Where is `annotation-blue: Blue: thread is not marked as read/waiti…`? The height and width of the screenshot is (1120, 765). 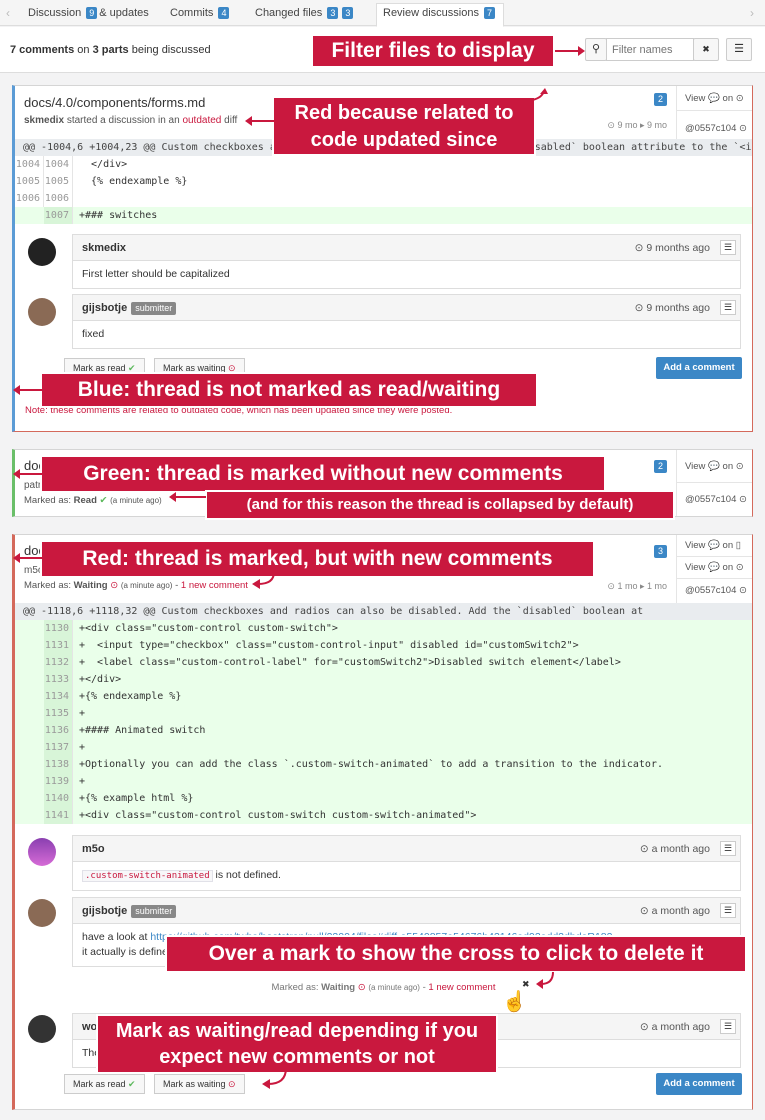 annotation-blue: Blue: thread is not marked as read/waiti… is located at coordinates (289, 390).